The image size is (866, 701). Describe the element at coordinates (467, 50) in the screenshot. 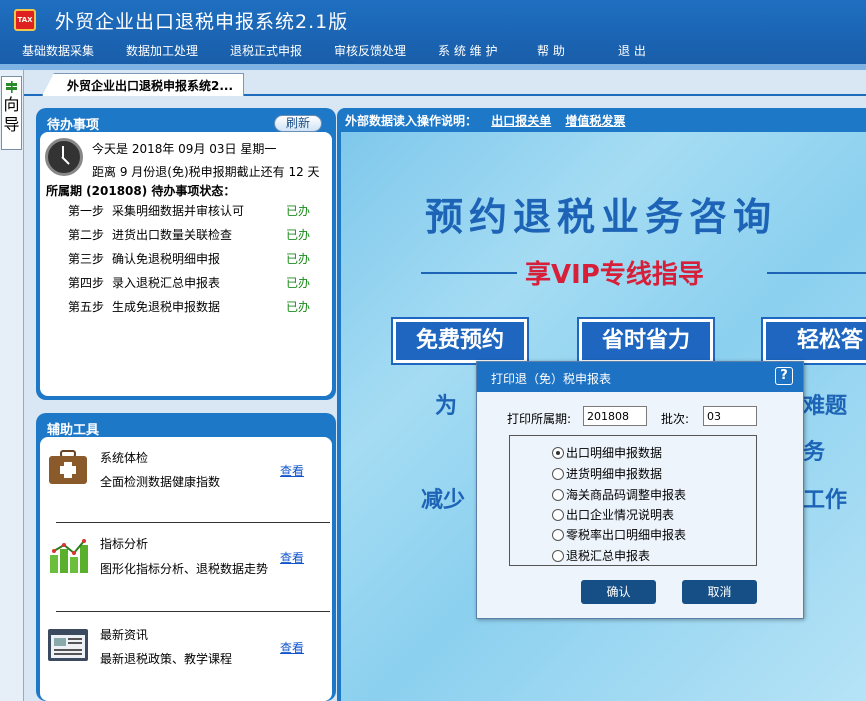

I see `menu-system-maintenance: 系 统 维 护` at that location.